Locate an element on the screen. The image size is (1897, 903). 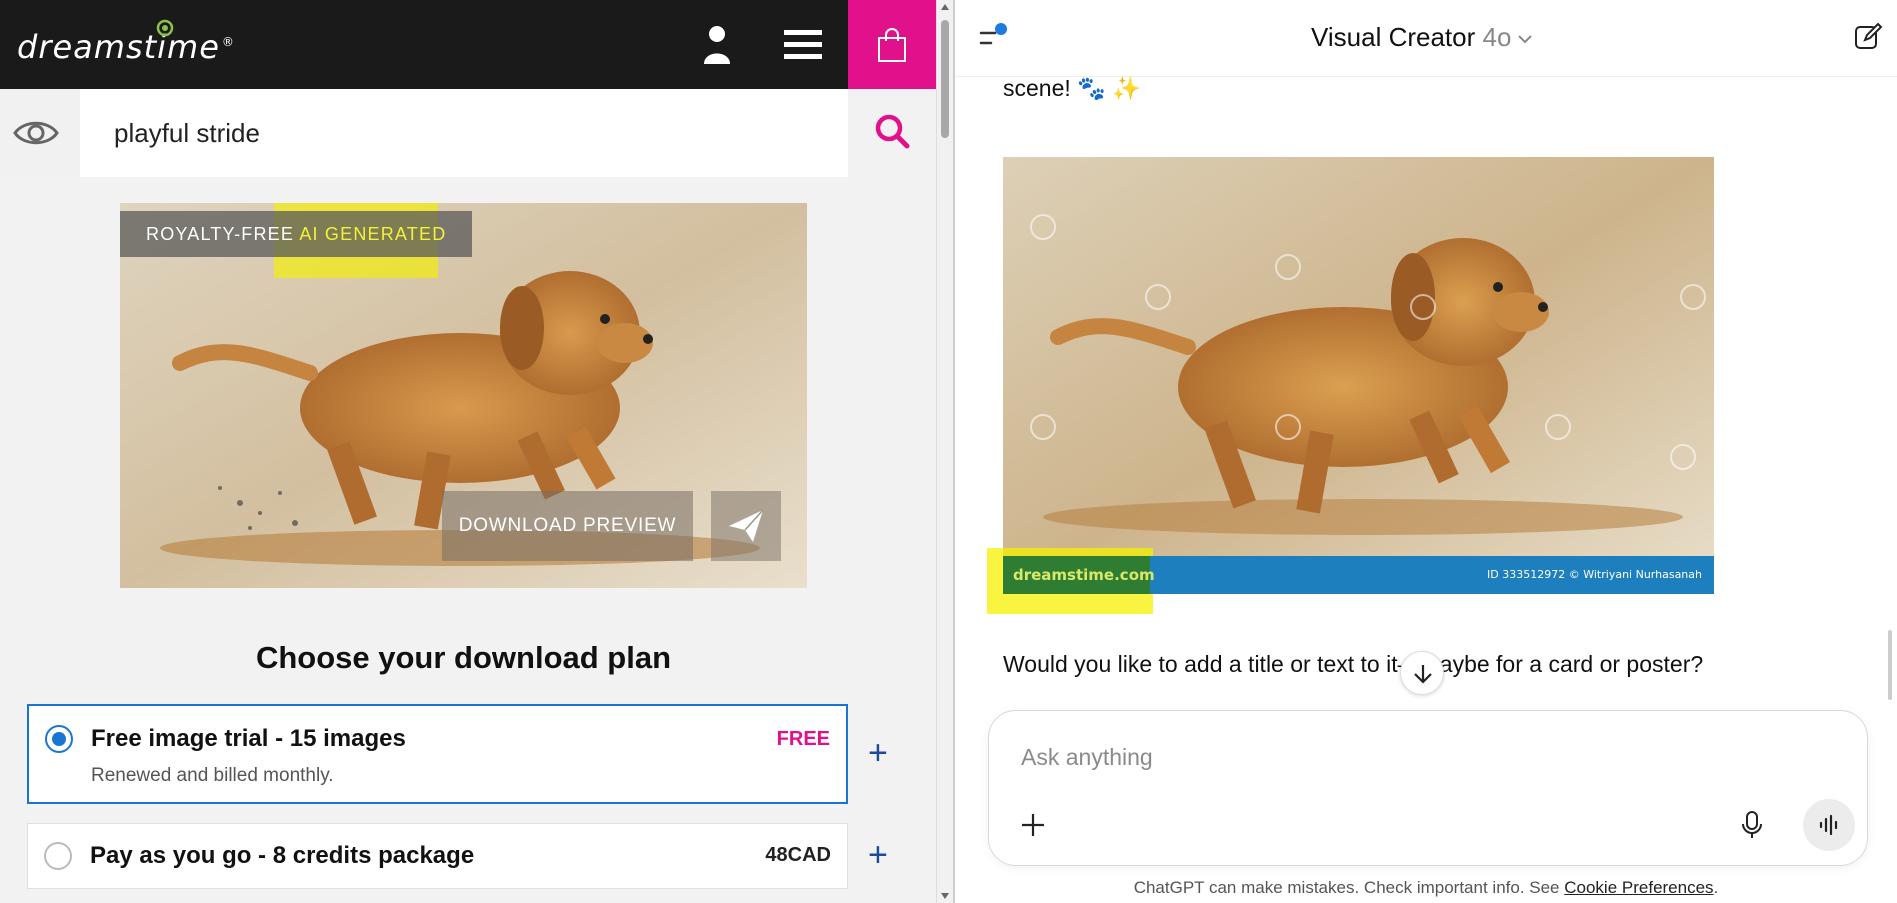
plan-subtitle: Renewed and billed monthly. is located at coordinates (212, 775).